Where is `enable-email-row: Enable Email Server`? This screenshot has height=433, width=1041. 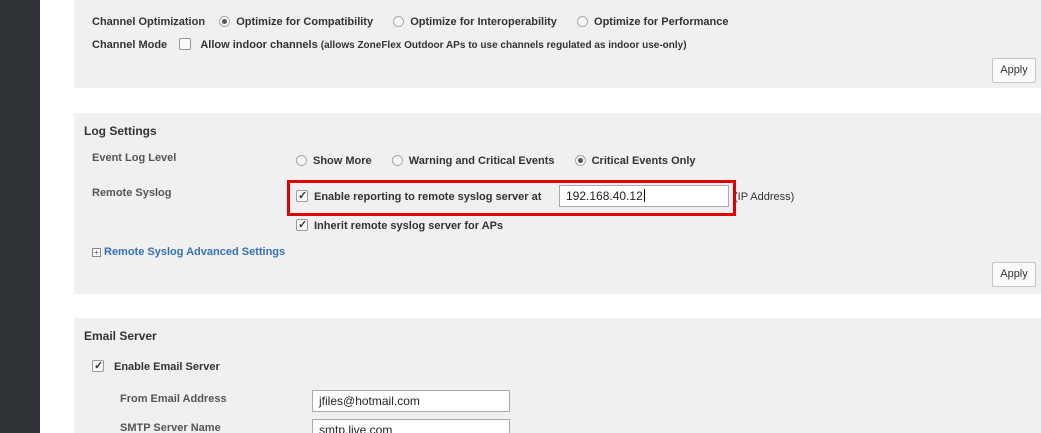
enable-email-row: Enable Email Server is located at coordinates (156, 366).